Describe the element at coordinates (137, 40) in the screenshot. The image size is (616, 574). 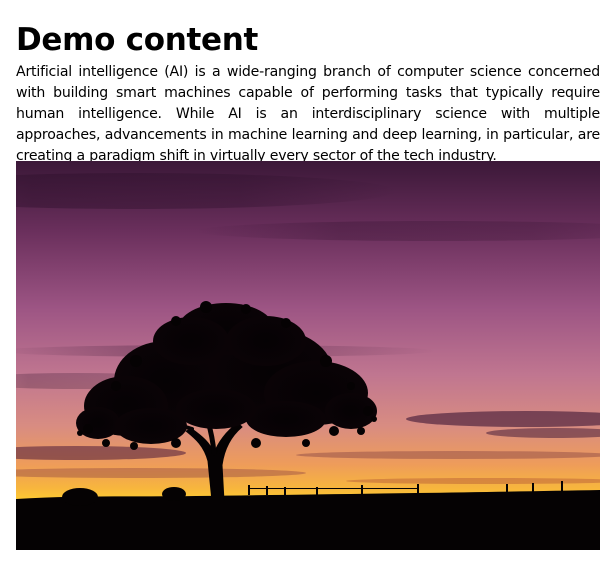
I see `page-title: Demo content` at that location.